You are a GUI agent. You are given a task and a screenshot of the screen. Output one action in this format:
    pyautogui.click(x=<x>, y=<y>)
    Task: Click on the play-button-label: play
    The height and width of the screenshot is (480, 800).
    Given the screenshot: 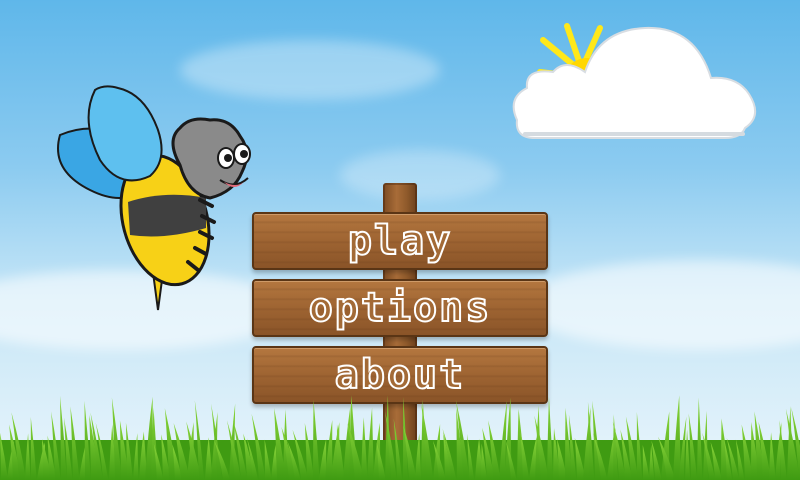 What is the action you would take?
    pyautogui.click(x=400, y=241)
    